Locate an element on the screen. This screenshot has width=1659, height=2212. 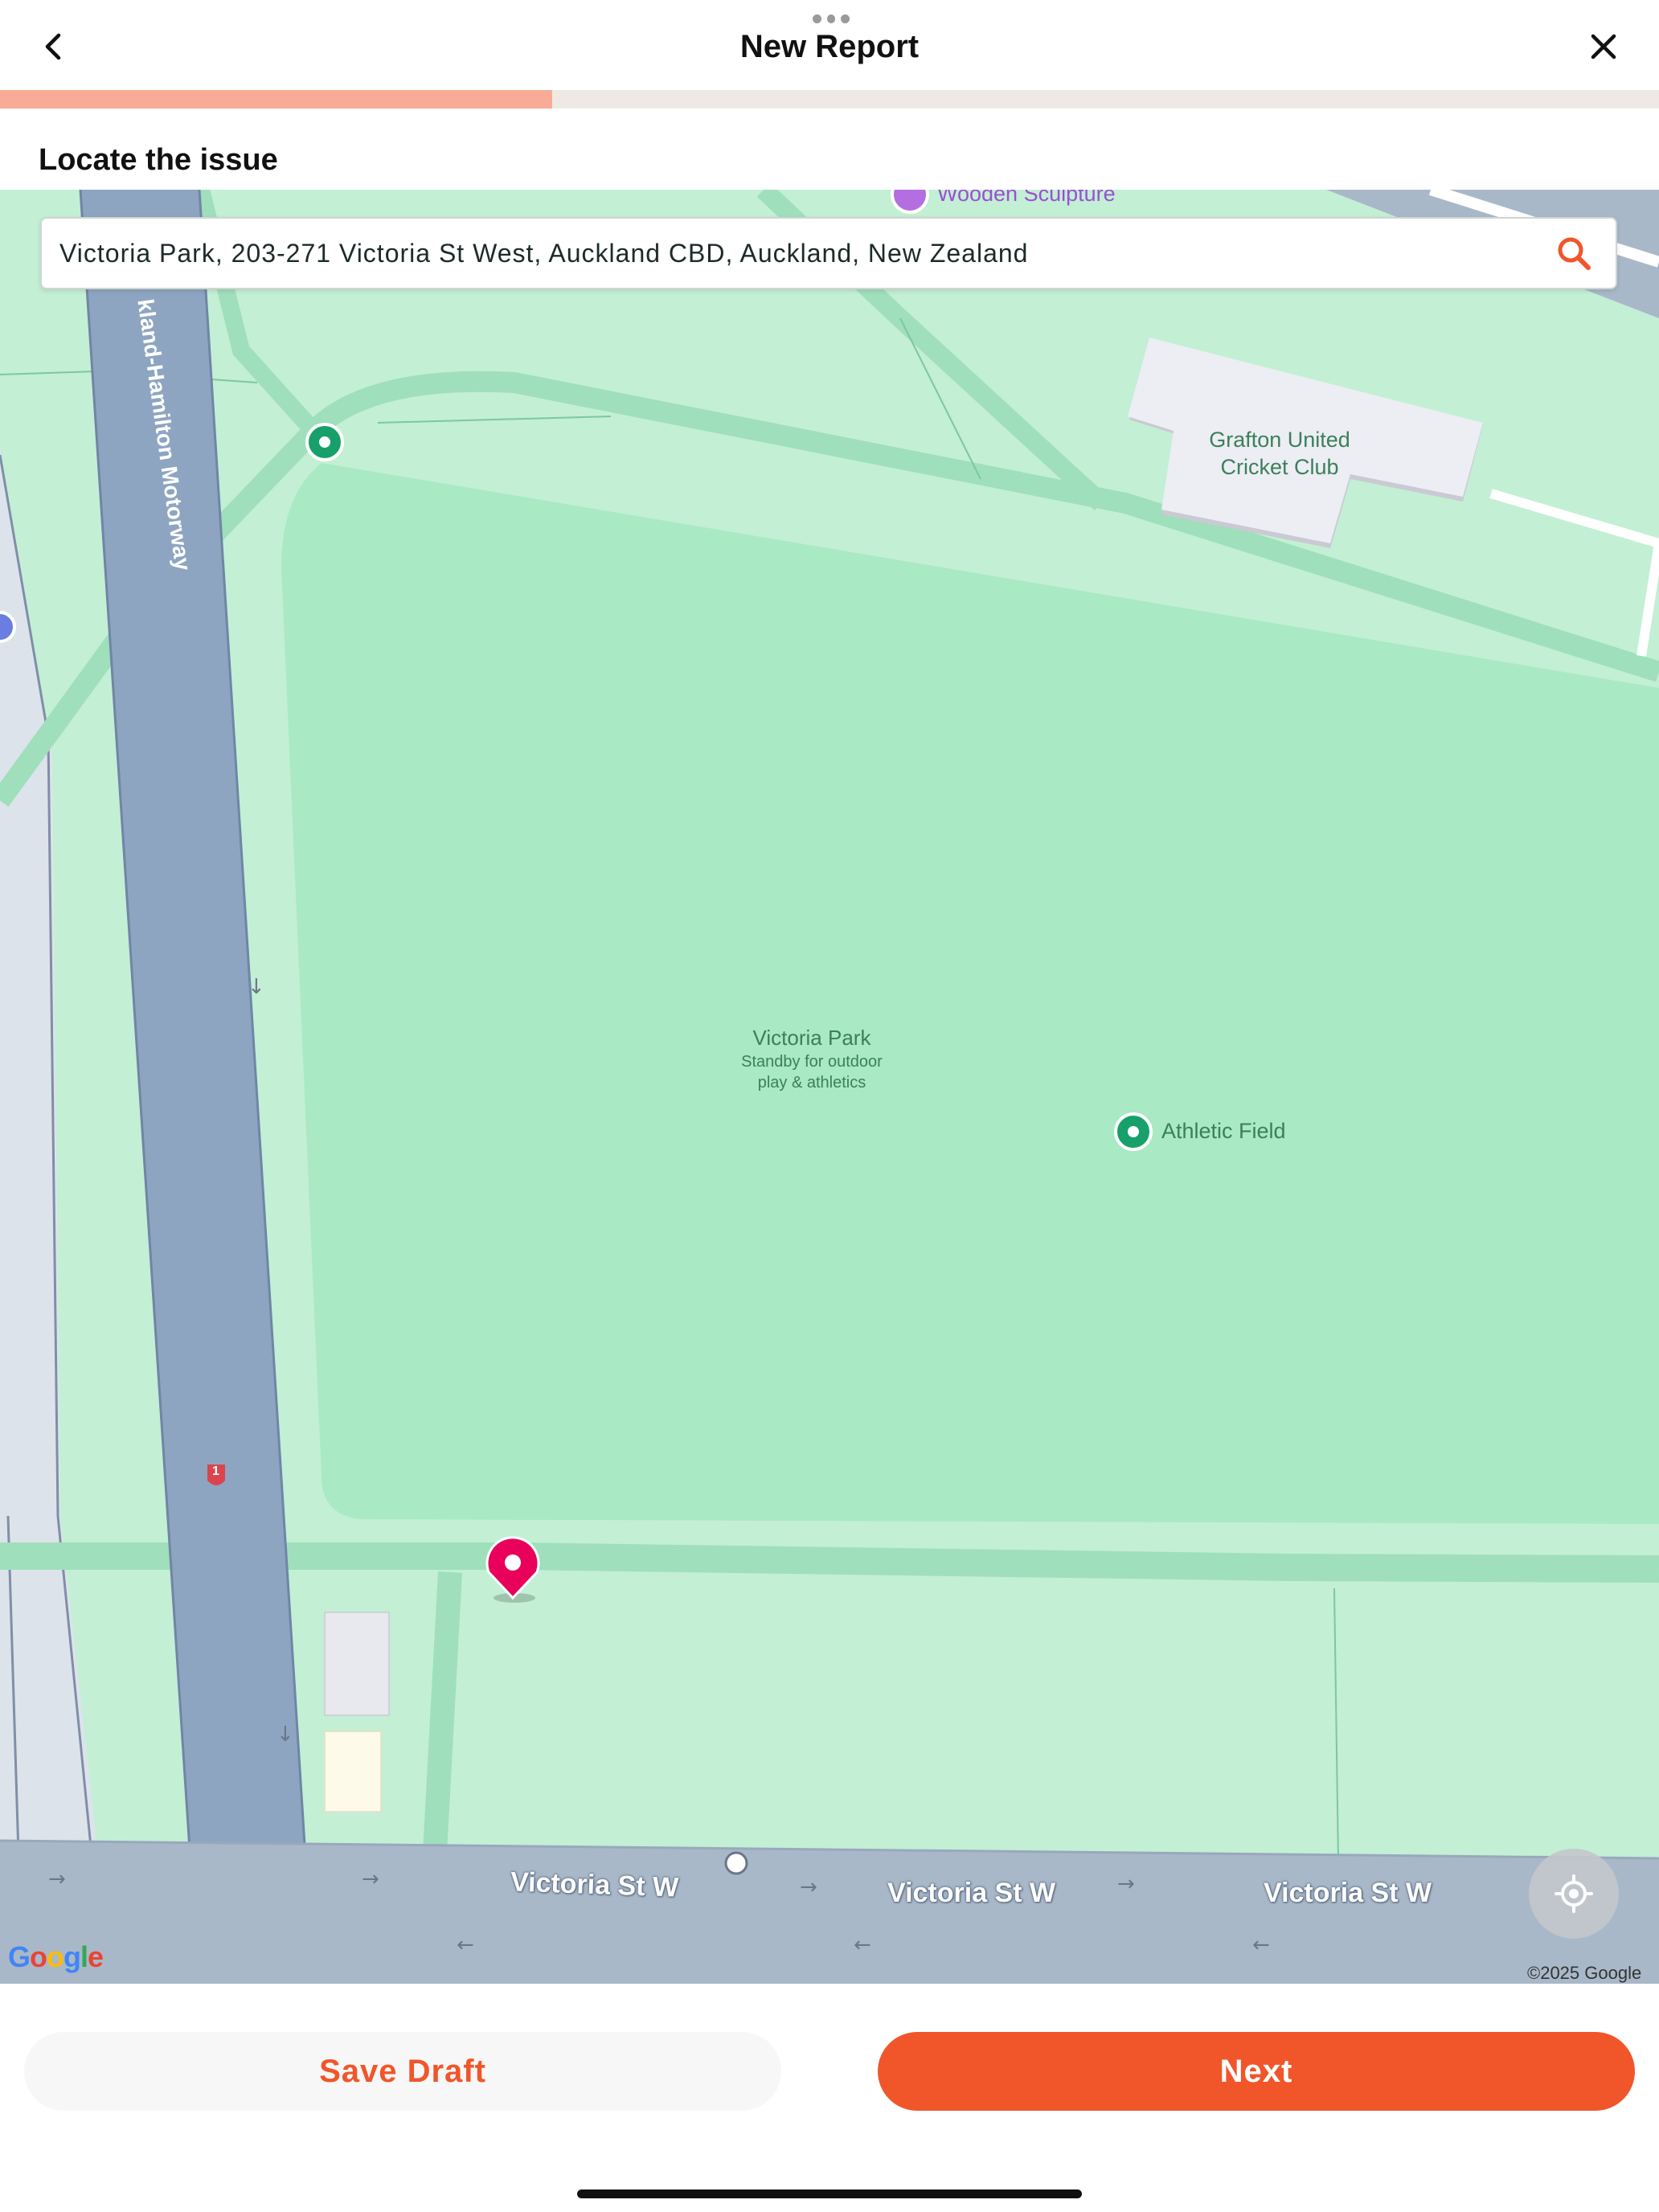
close-icon is located at coordinates (1603, 46).